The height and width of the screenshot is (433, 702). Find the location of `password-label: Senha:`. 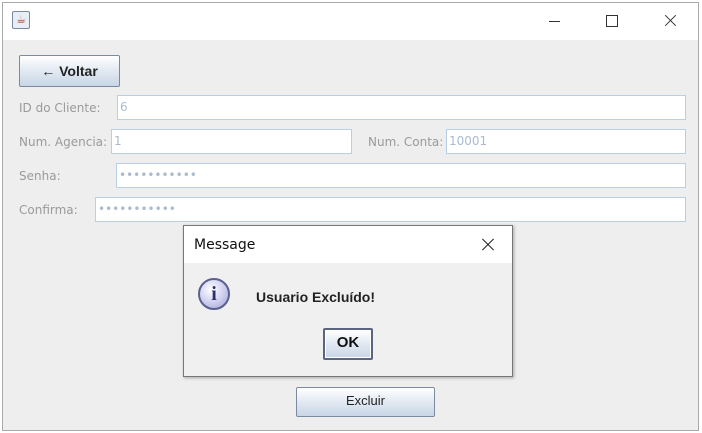

password-label: Senha: is located at coordinates (40, 176).